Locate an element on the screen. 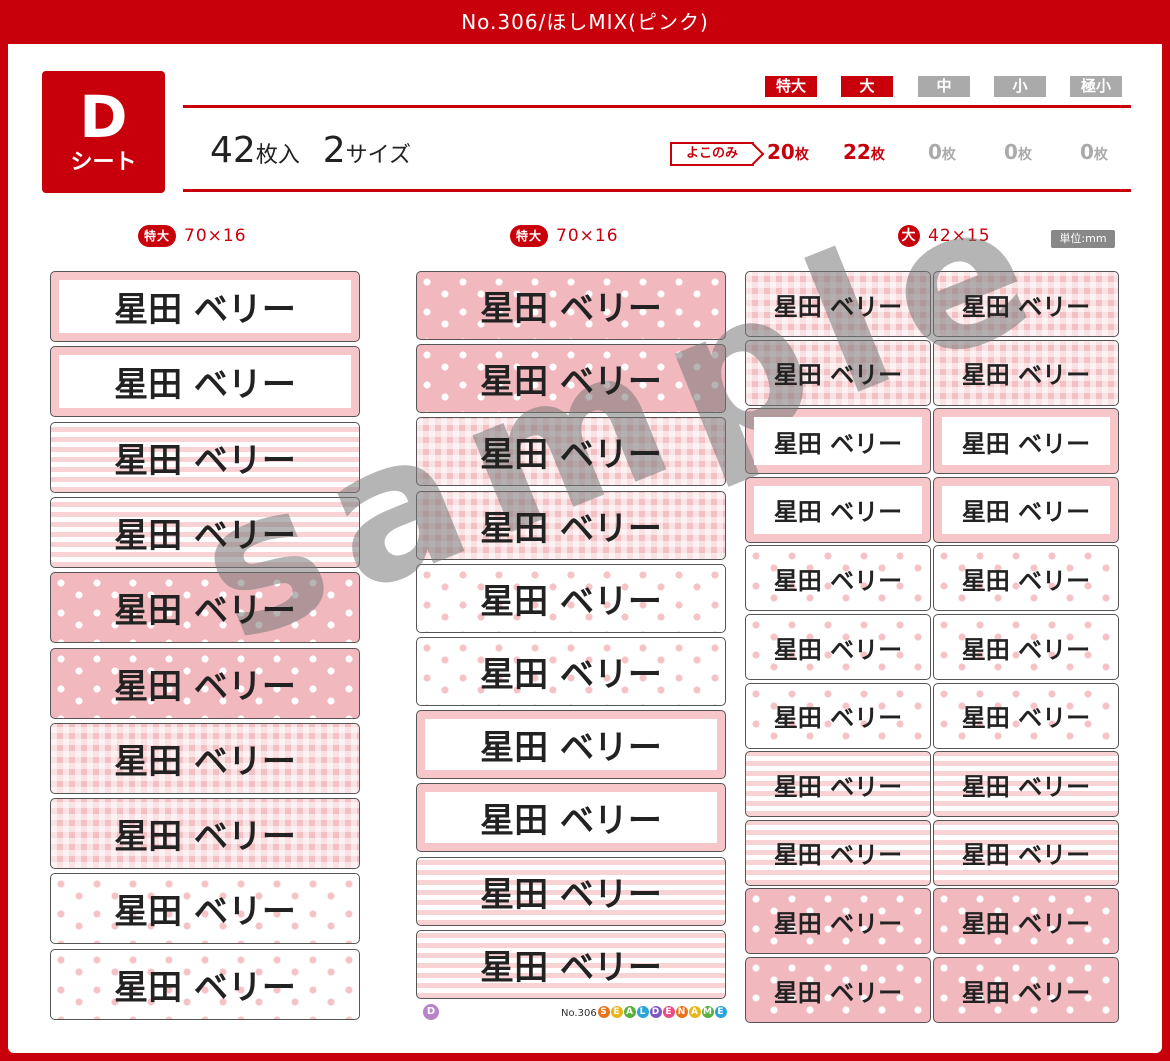 The image size is (1170, 1061). size-badge-0: 特大 is located at coordinates (791, 86).